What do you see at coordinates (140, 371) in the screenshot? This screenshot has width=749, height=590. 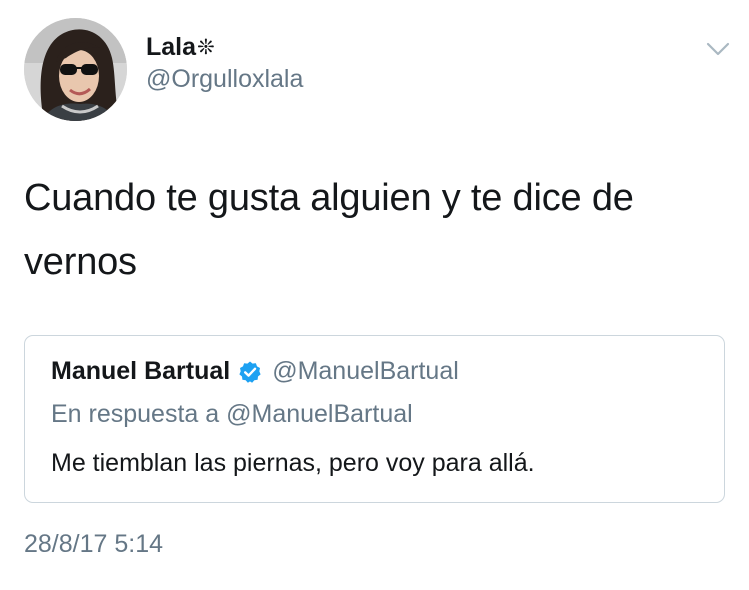 I see `quoted-display-name: Manuel Bartual` at bounding box center [140, 371].